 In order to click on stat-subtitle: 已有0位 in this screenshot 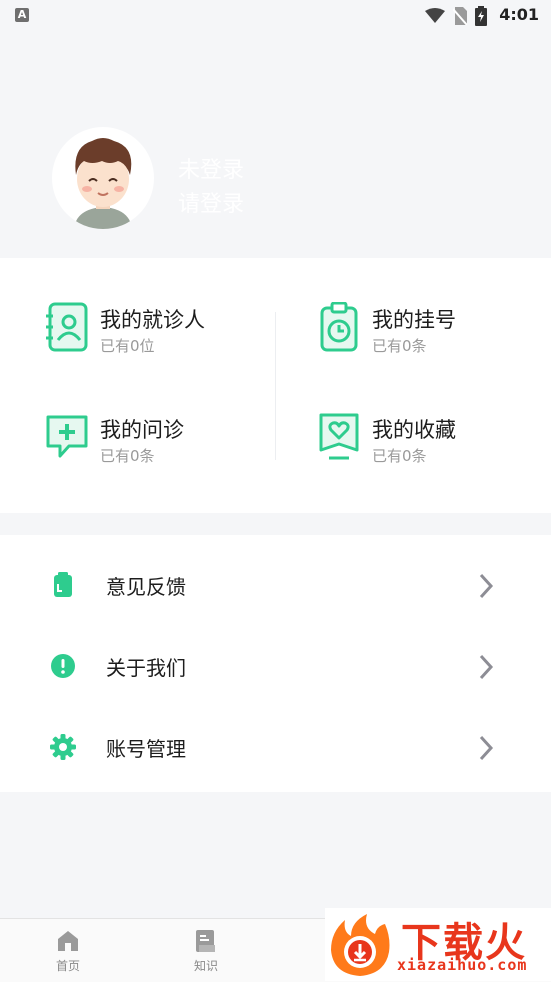, I will do `click(127, 346)`.